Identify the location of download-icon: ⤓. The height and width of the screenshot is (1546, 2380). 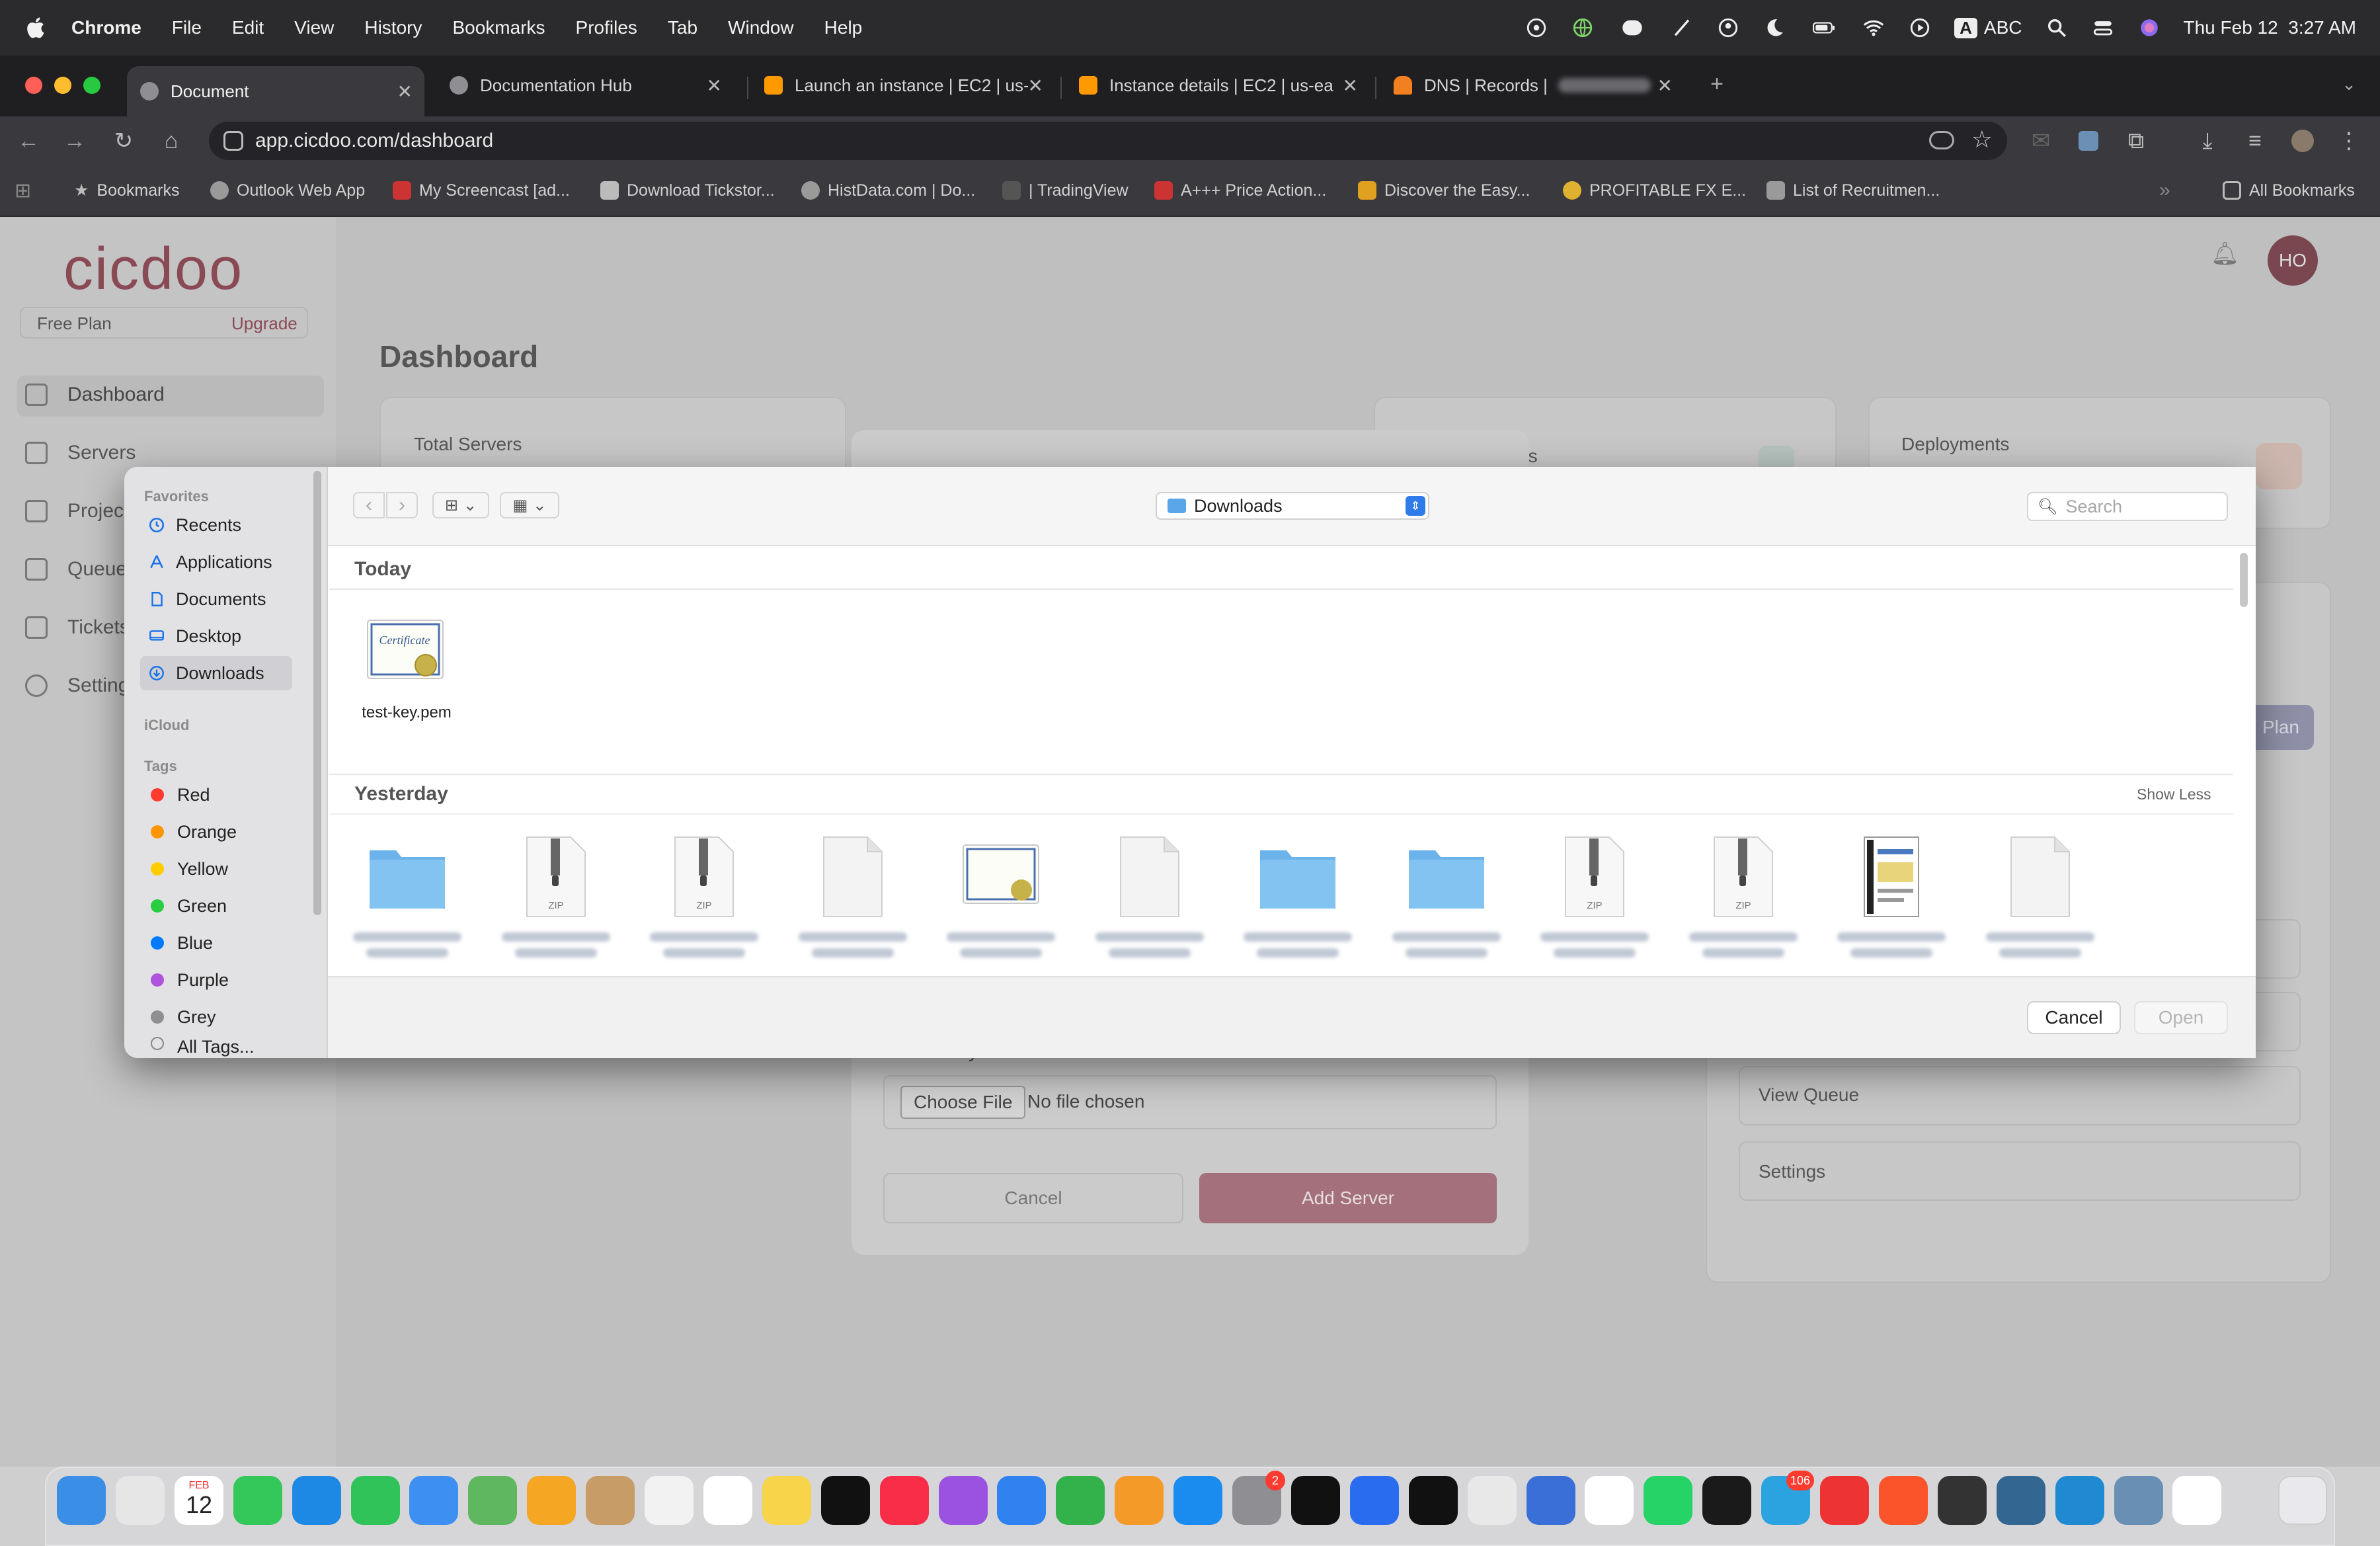
(2207, 141).